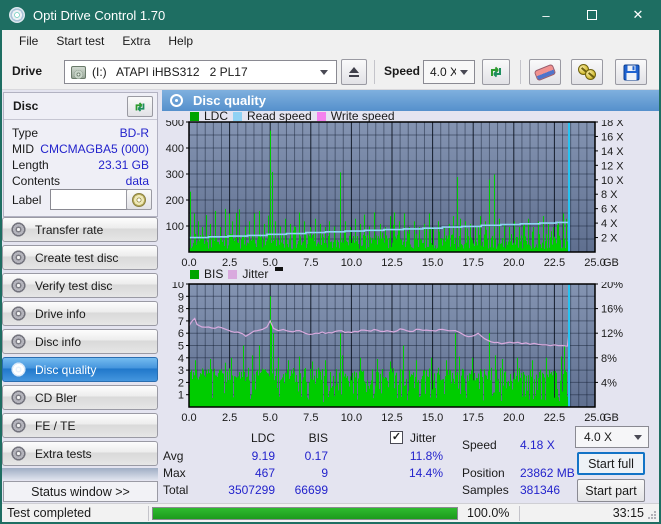 The image size is (661, 524). What do you see at coordinates (80, 106) in the screenshot?
I see `disc-panel-header: Disc` at bounding box center [80, 106].